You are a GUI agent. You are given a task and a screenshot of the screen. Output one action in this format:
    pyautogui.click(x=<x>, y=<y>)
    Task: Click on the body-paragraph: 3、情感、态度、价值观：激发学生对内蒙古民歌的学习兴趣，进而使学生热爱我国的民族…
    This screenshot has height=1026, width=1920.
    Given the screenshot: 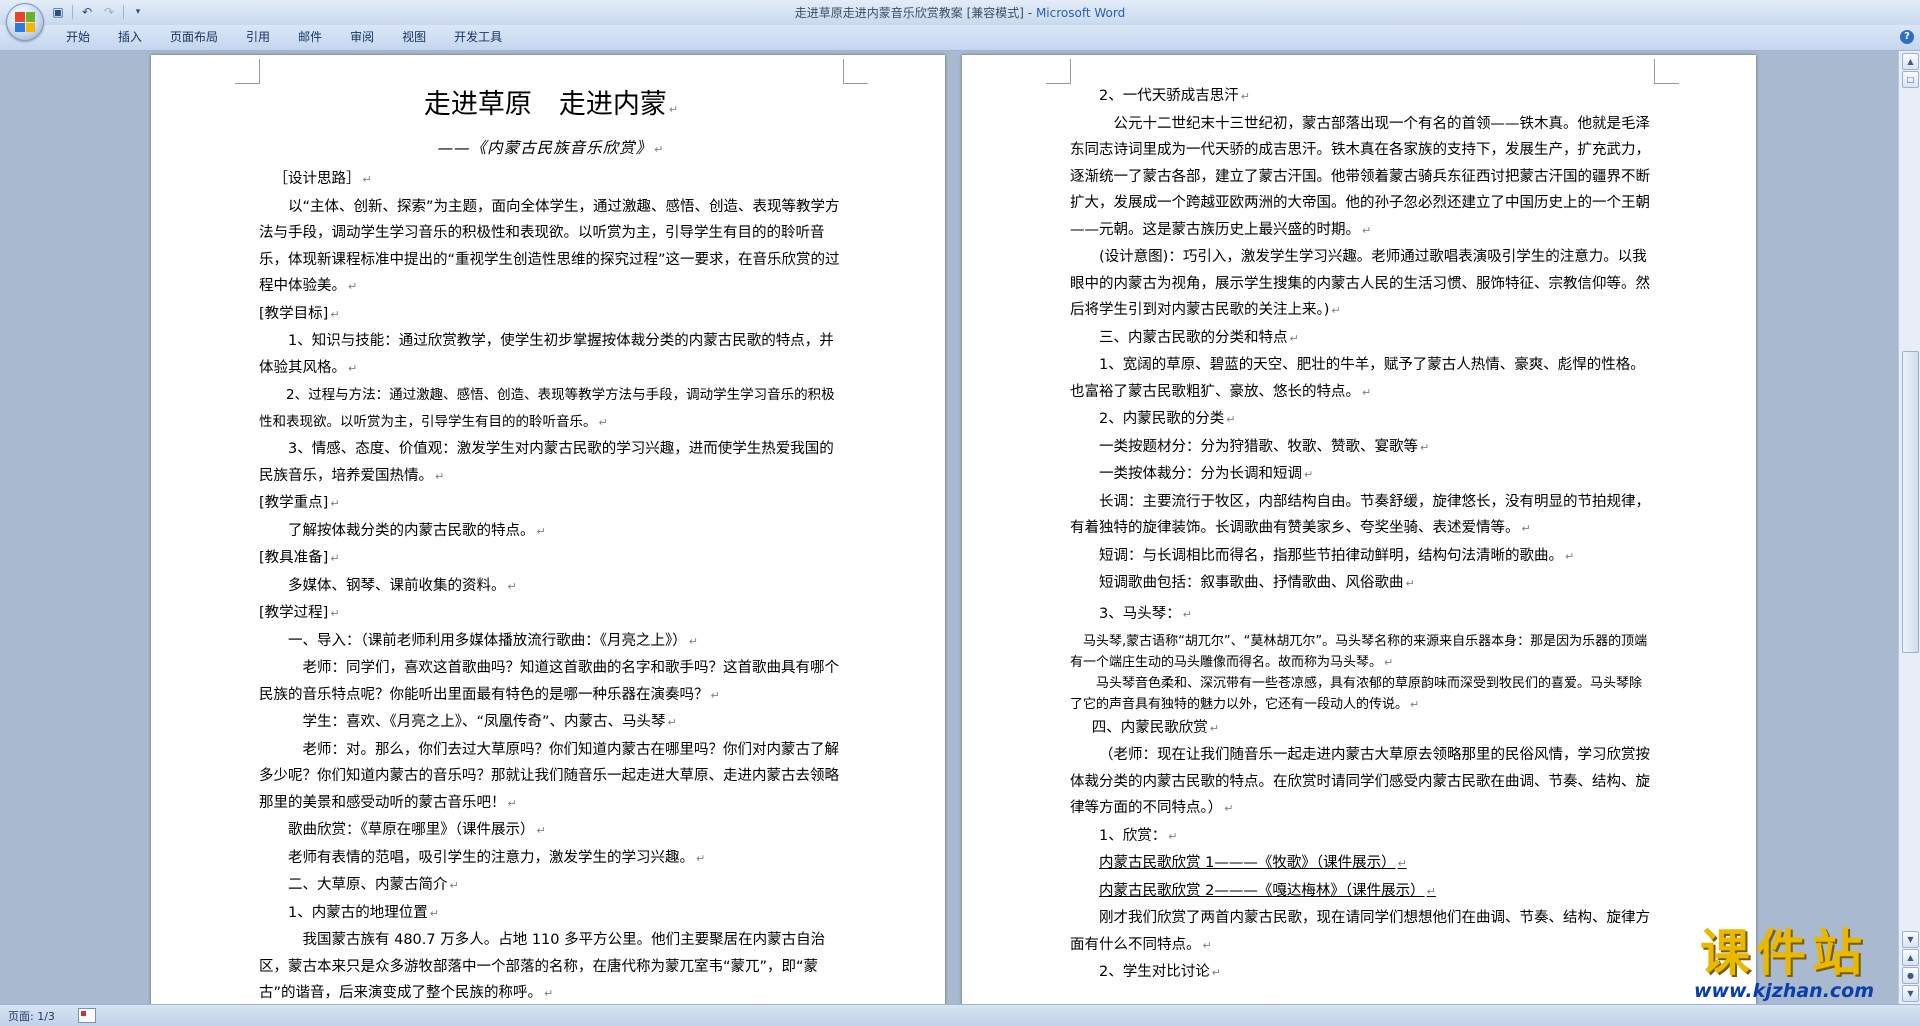 What is the action you would take?
    pyautogui.click(x=546, y=462)
    